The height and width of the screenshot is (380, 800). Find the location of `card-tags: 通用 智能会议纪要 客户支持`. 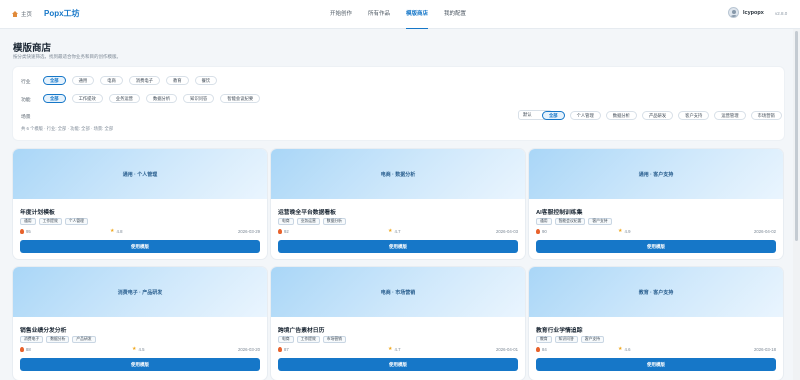

card-tags: 通用 智能会议纪要 客户支持 is located at coordinates (574, 221).